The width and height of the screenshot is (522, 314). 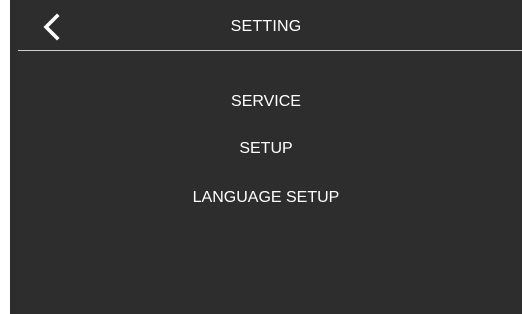 I want to click on menu-item-language-setup: LANGUAGE SETUP, so click(x=266, y=198).